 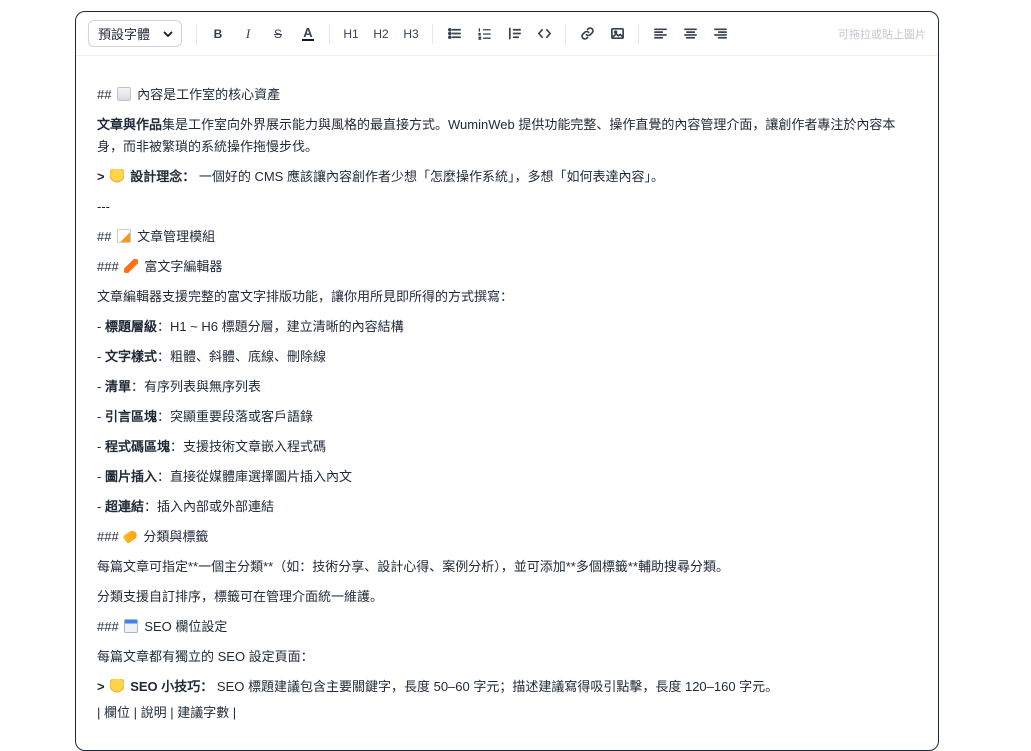 What do you see at coordinates (205, 656) in the screenshot?
I see `seo-description: 每篇文章都有獨立的 SEO 設定頁面：` at bounding box center [205, 656].